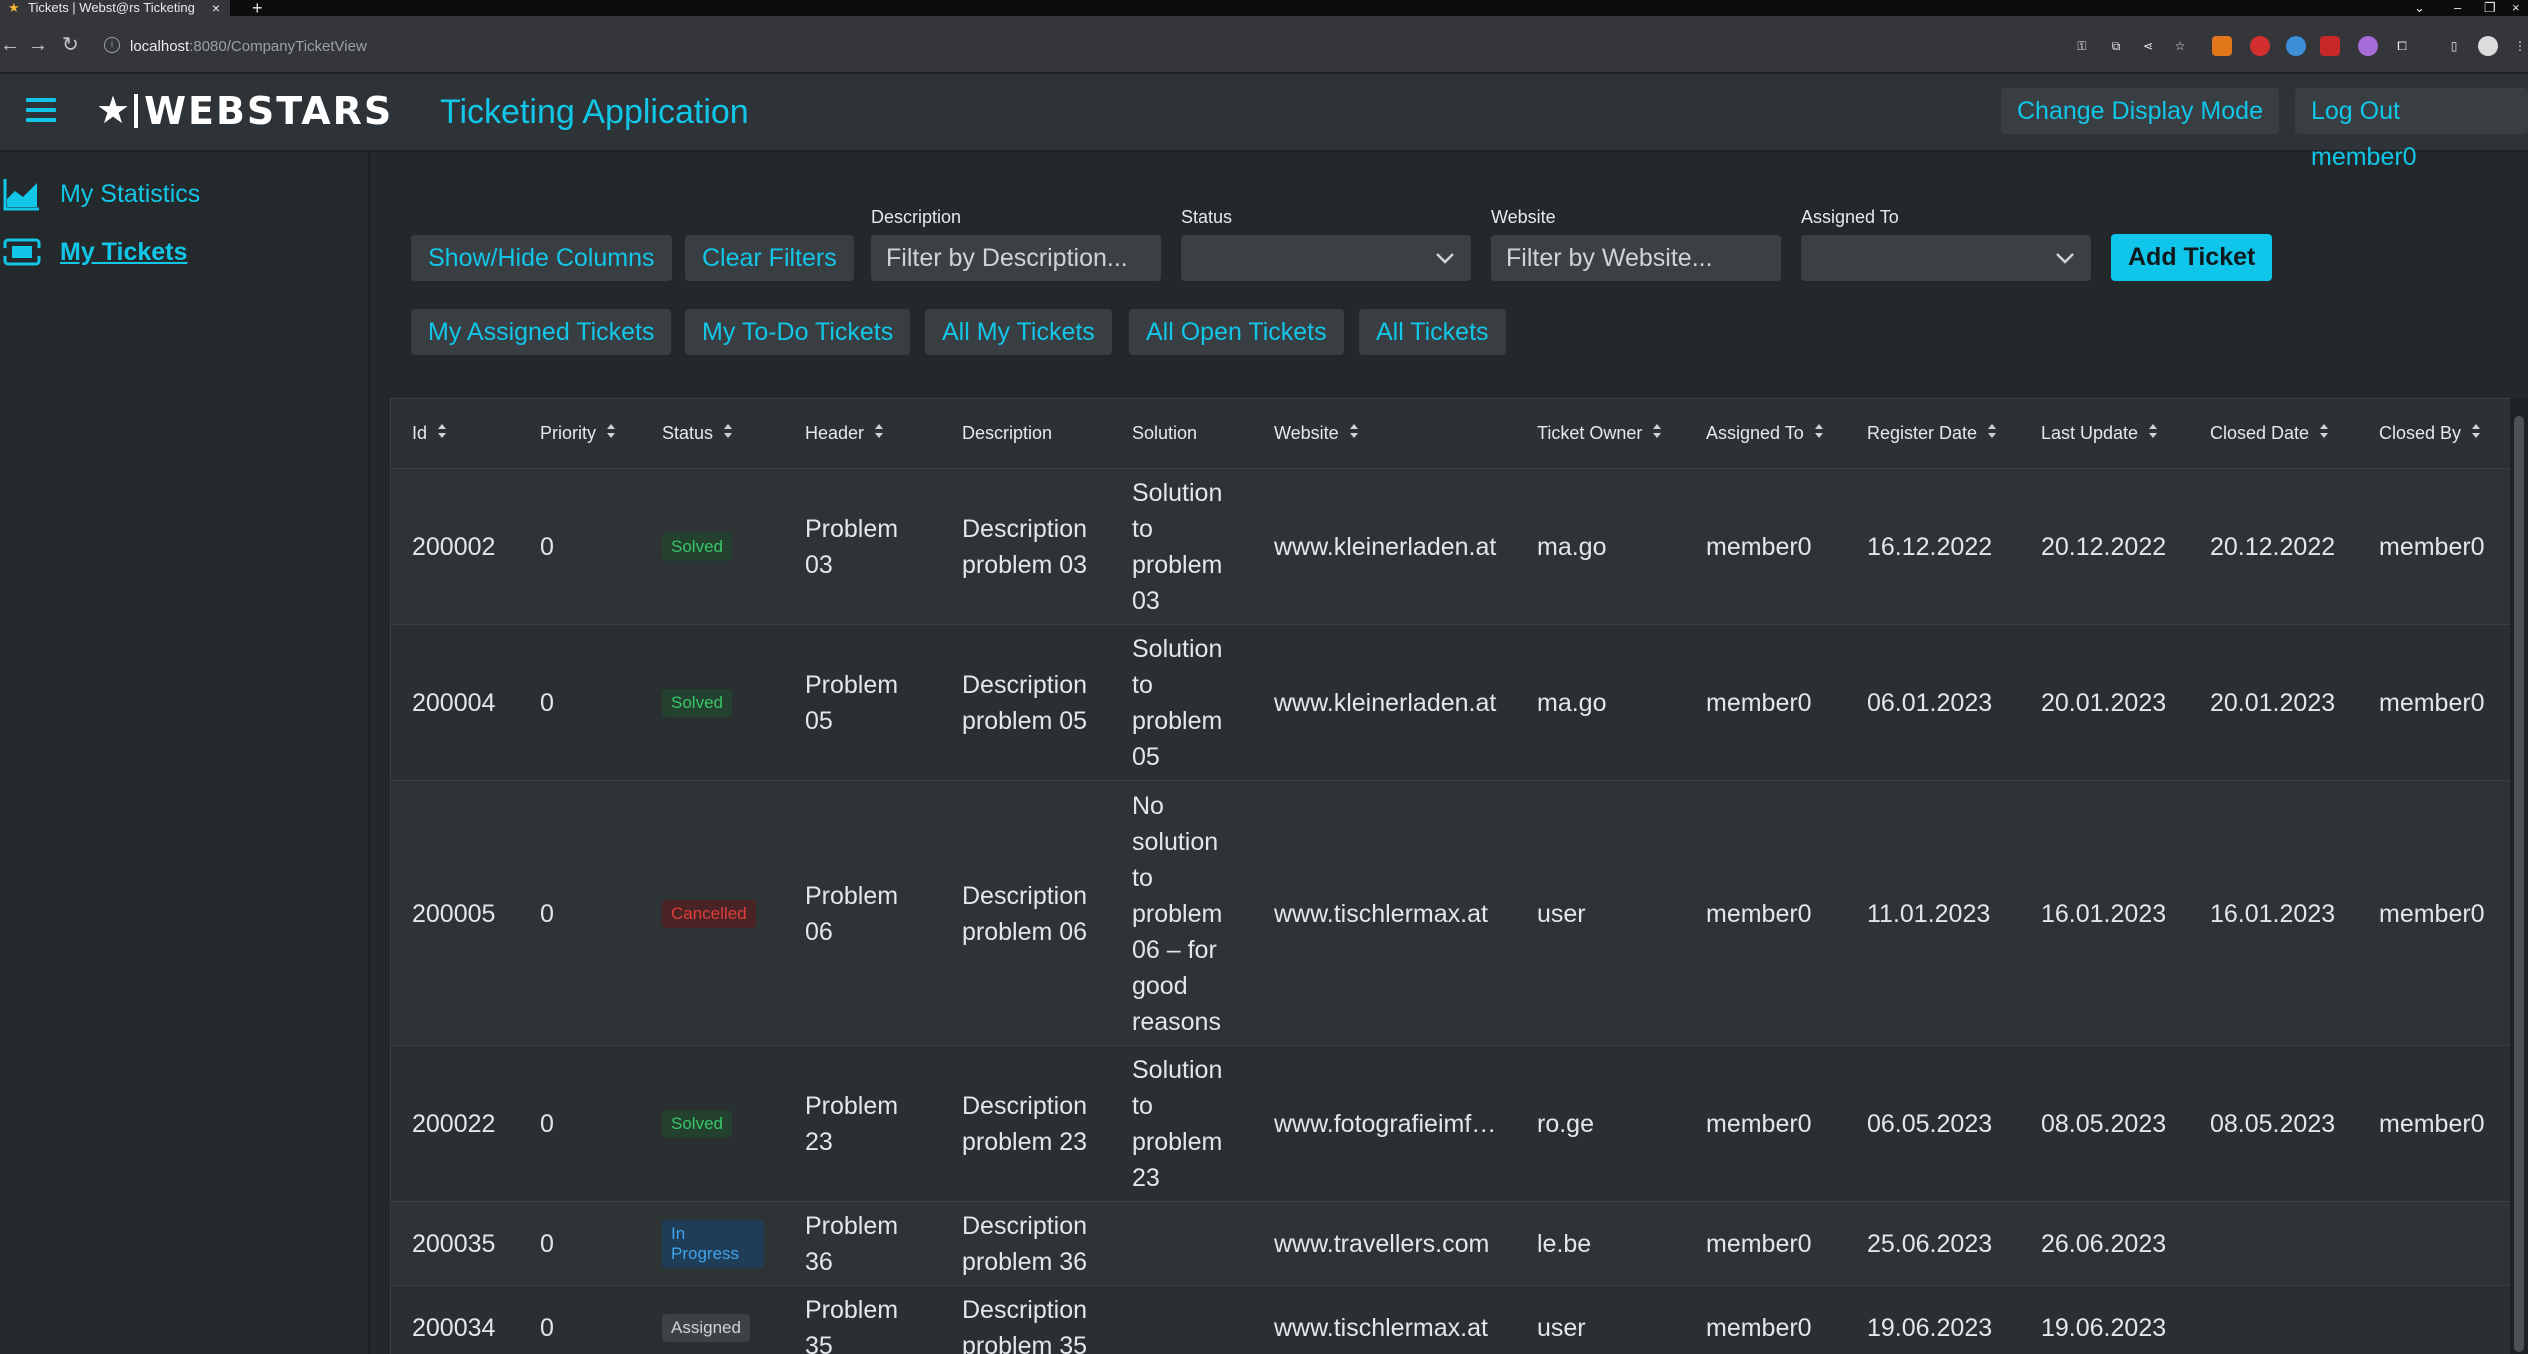  I want to click on restore-icon: ❐, so click(2490, 8).